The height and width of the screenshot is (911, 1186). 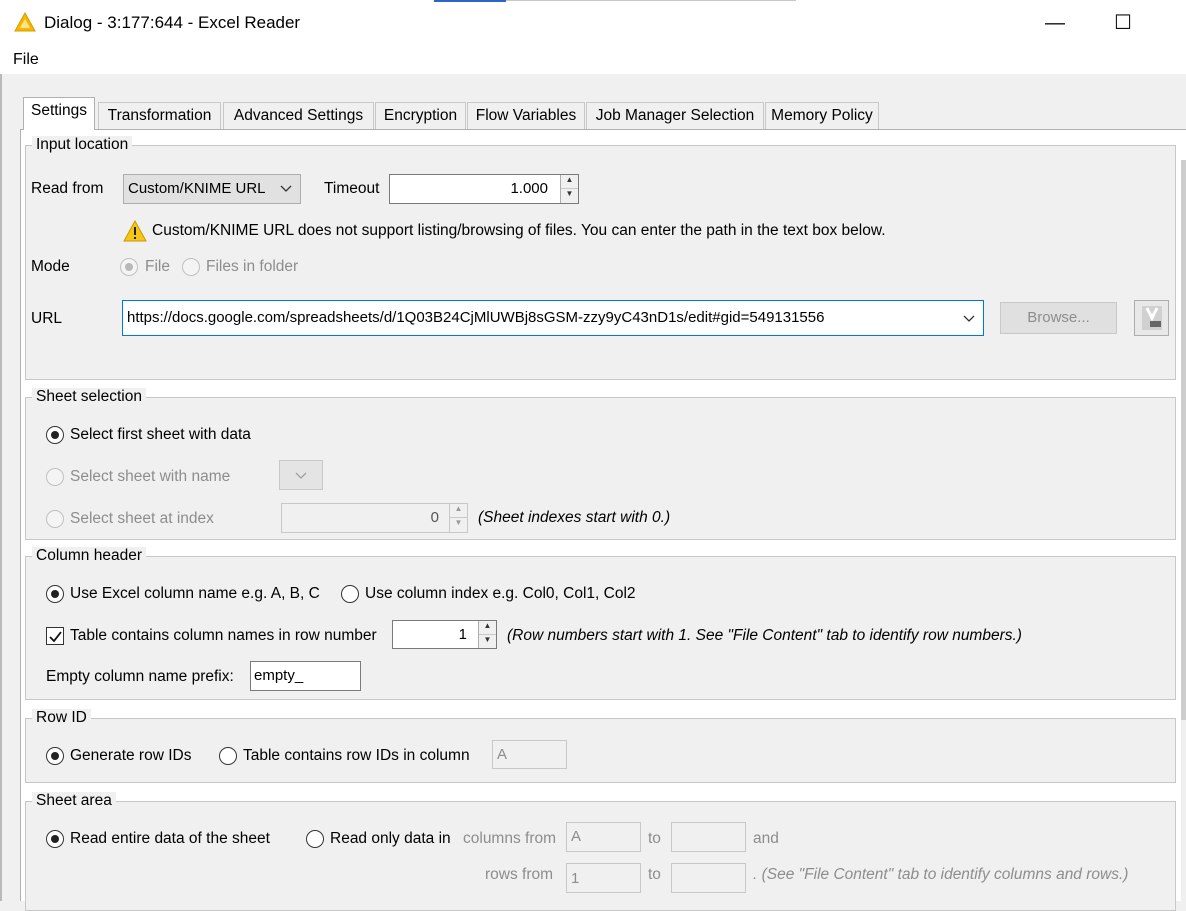 What do you see at coordinates (140, 676) in the screenshot?
I see `empty-prefix-label: Empty column name prefix:` at bounding box center [140, 676].